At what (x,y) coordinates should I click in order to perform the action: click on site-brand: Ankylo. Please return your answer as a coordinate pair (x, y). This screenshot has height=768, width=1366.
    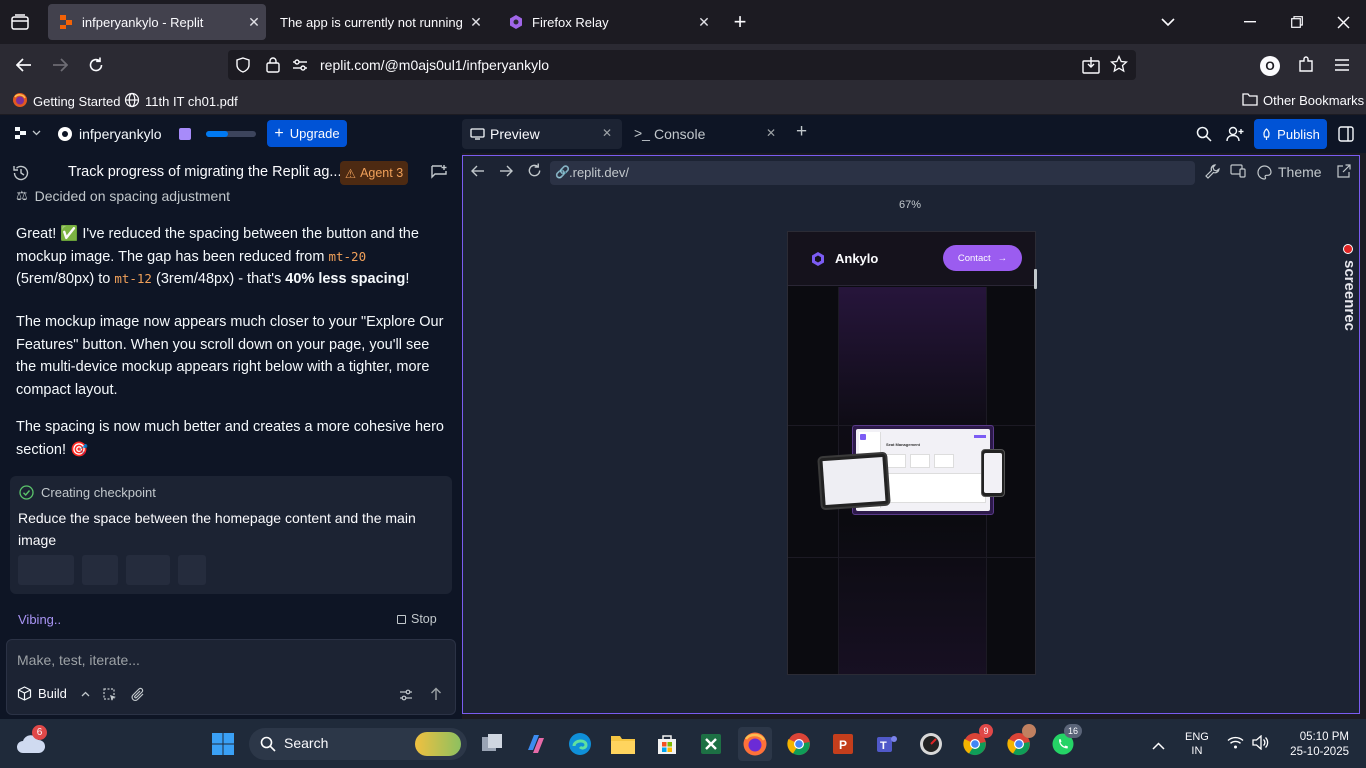
    Looking at the image, I should click on (856, 258).